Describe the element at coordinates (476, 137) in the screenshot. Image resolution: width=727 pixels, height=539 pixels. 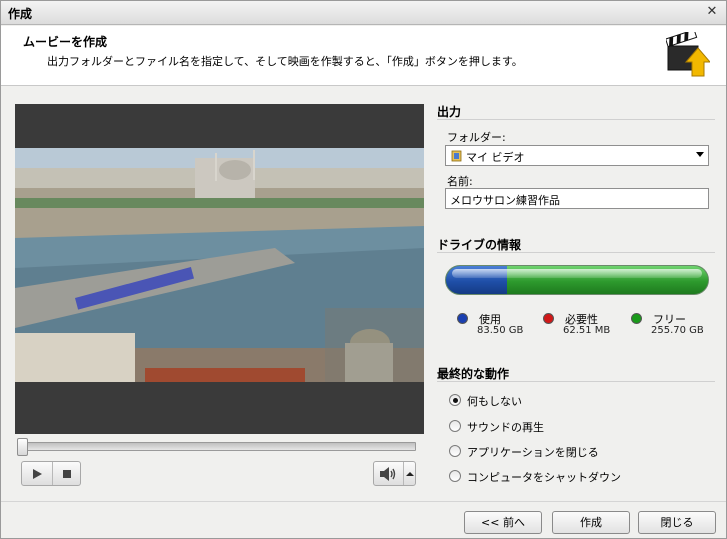
I see `folder-label: フォルダー:` at that location.